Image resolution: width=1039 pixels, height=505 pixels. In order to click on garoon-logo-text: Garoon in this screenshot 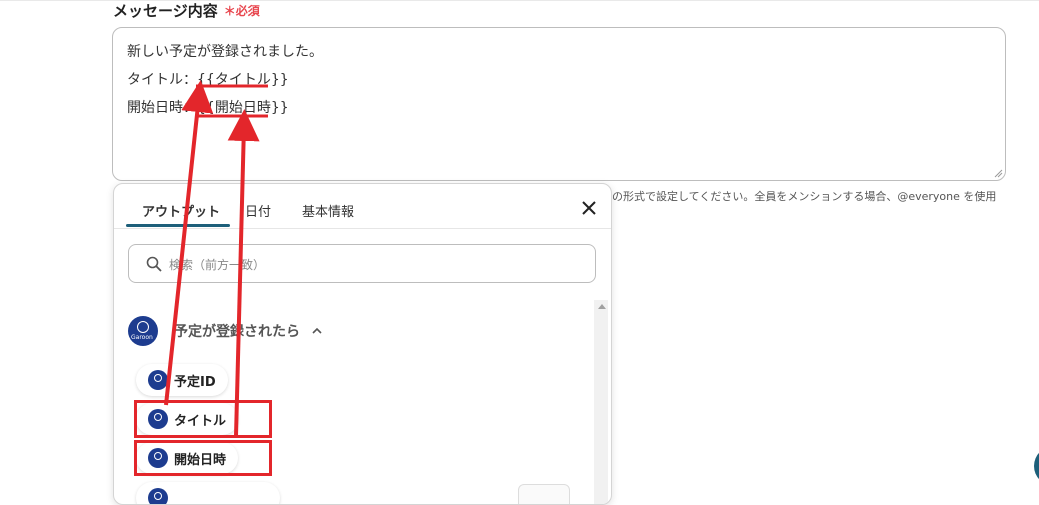, I will do `click(142, 337)`.